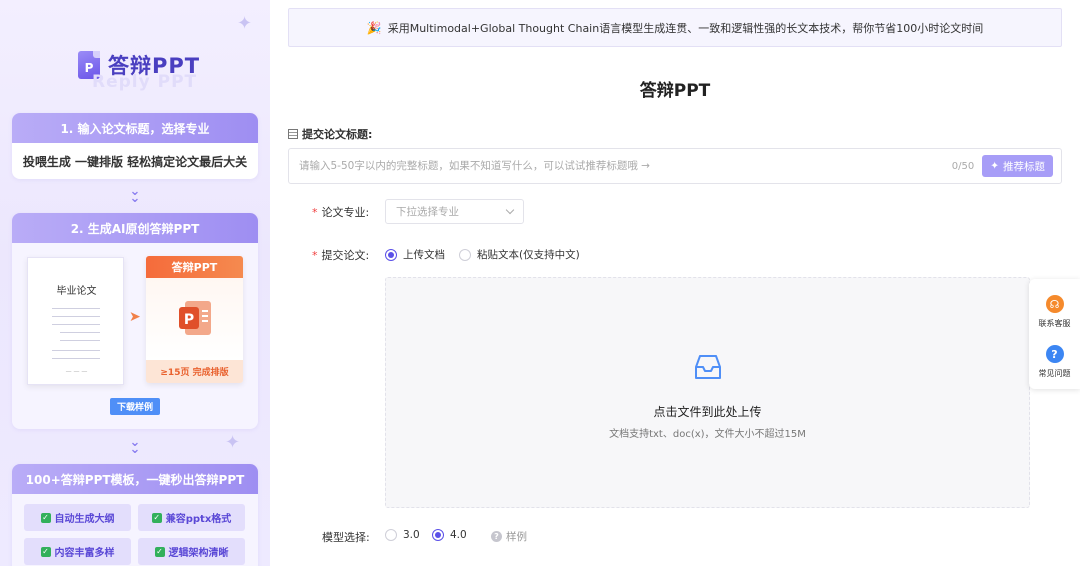  I want to click on submit-label-text: 提交论文:, so click(345, 255).